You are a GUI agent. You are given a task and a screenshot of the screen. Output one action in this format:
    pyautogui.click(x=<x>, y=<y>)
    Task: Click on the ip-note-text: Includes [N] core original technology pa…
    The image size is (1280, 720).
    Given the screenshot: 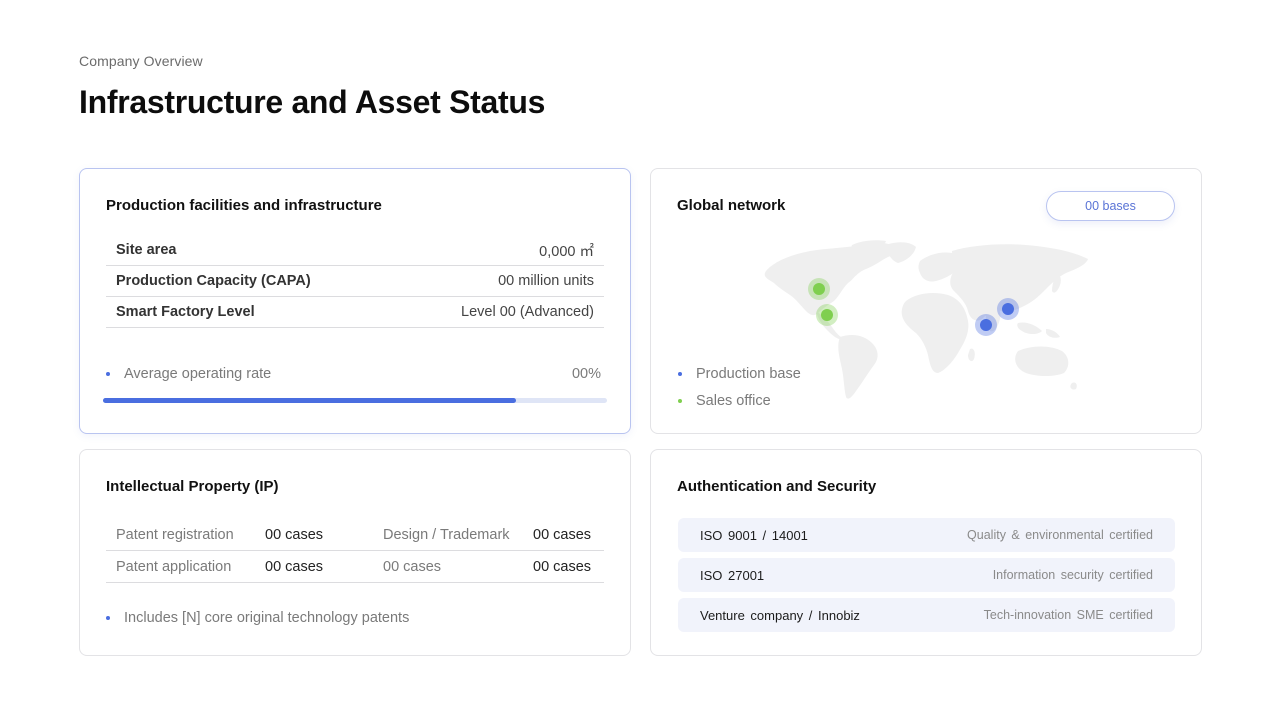 What is the action you would take?
    pyautogui.click(x=267, y=618)
    